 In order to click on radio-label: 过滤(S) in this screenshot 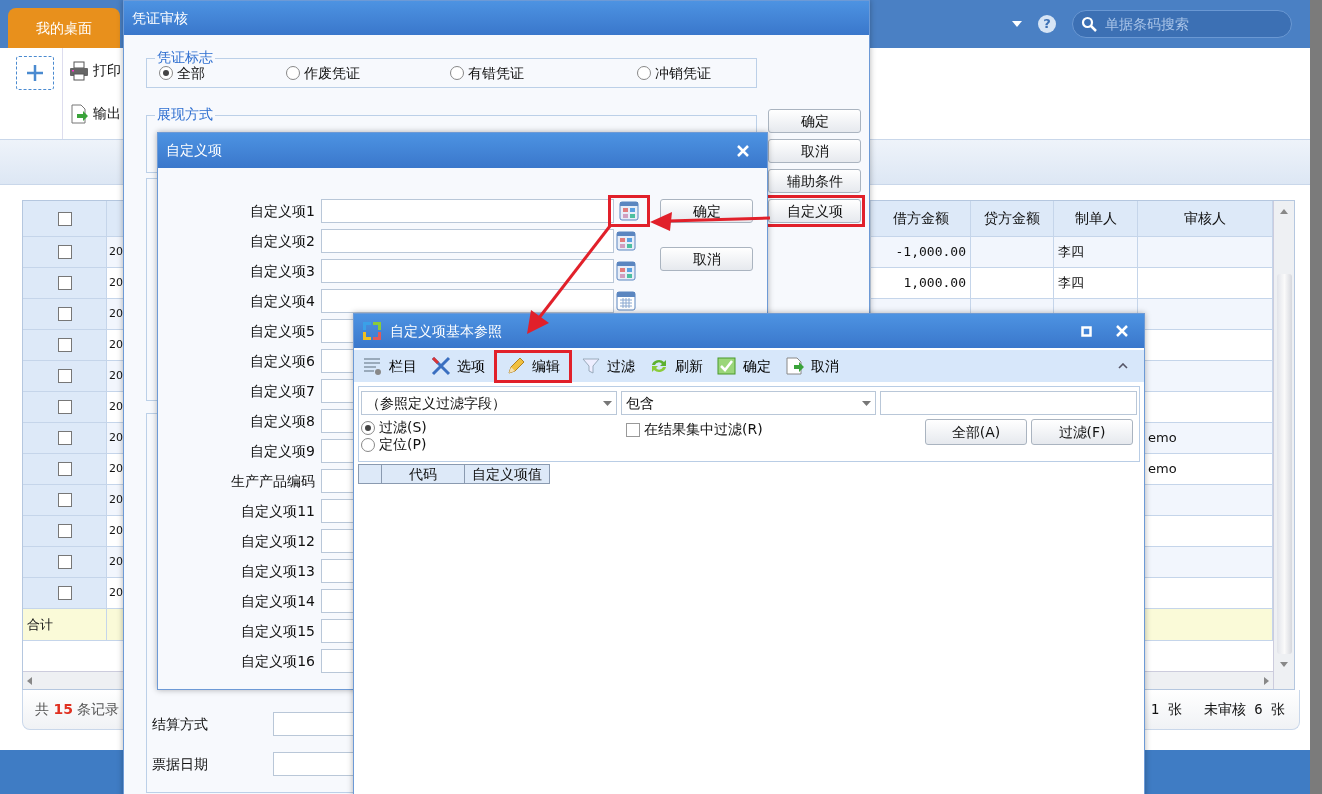, I will do `click(403, 427)`.